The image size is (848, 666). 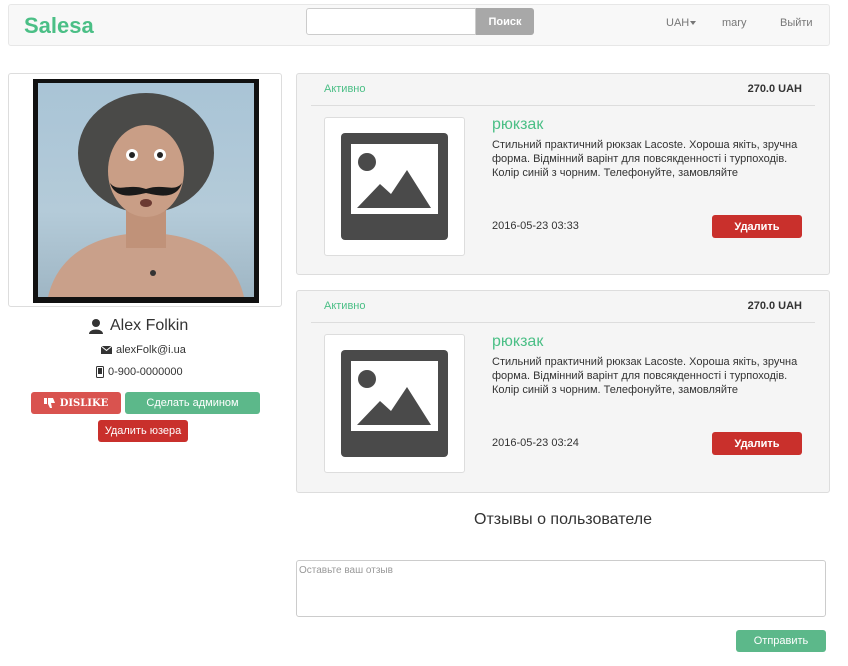 I want to click on logout-link: Выйти, so click(x=796, y=23).